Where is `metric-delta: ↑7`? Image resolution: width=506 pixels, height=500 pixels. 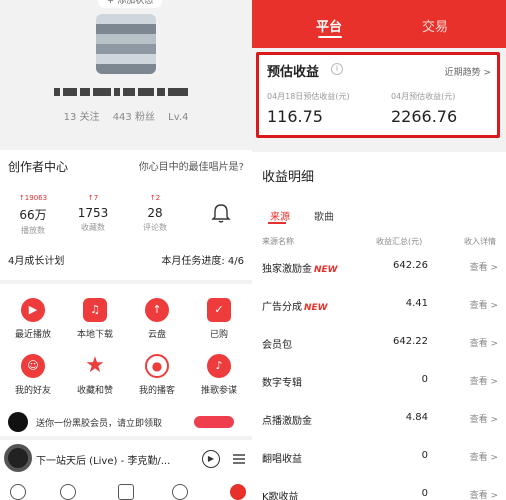 metric-delta: ↑7 is located at coordinates (93, 198).